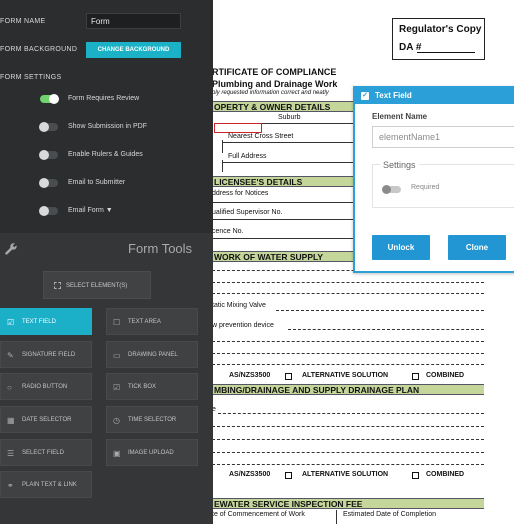 This screenshot has height=524, width=514. Describe the element at coordinates (49, 99) in the screenshot. I see `toggle-requires-review` at that location.